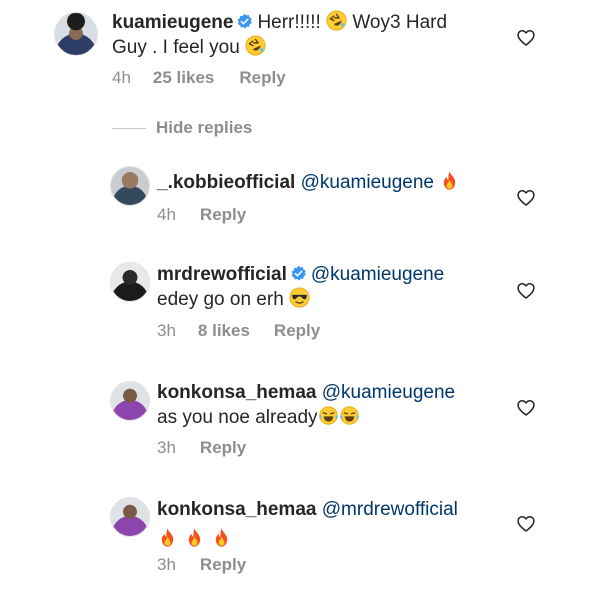 The image size is (600, 602). What do you see at coordinates (226, 182) in the screenshot?
I see `username: _.kobbieofficial` at bounding box center [226, 182].